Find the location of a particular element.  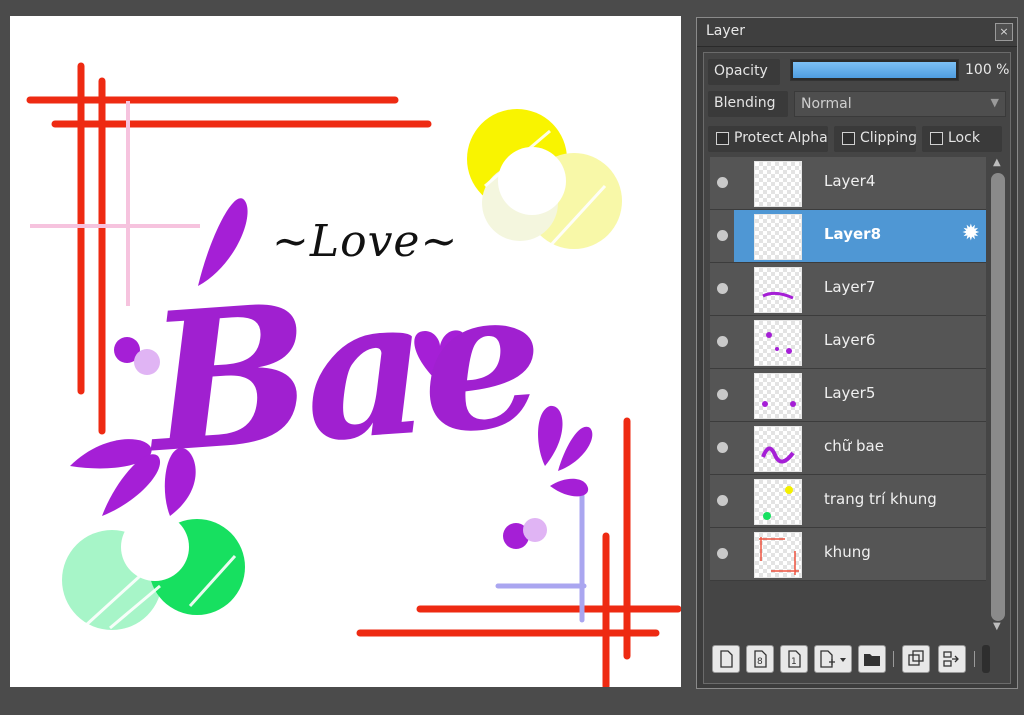

layer-row: Layer5 is located at coordinates (848, 395).